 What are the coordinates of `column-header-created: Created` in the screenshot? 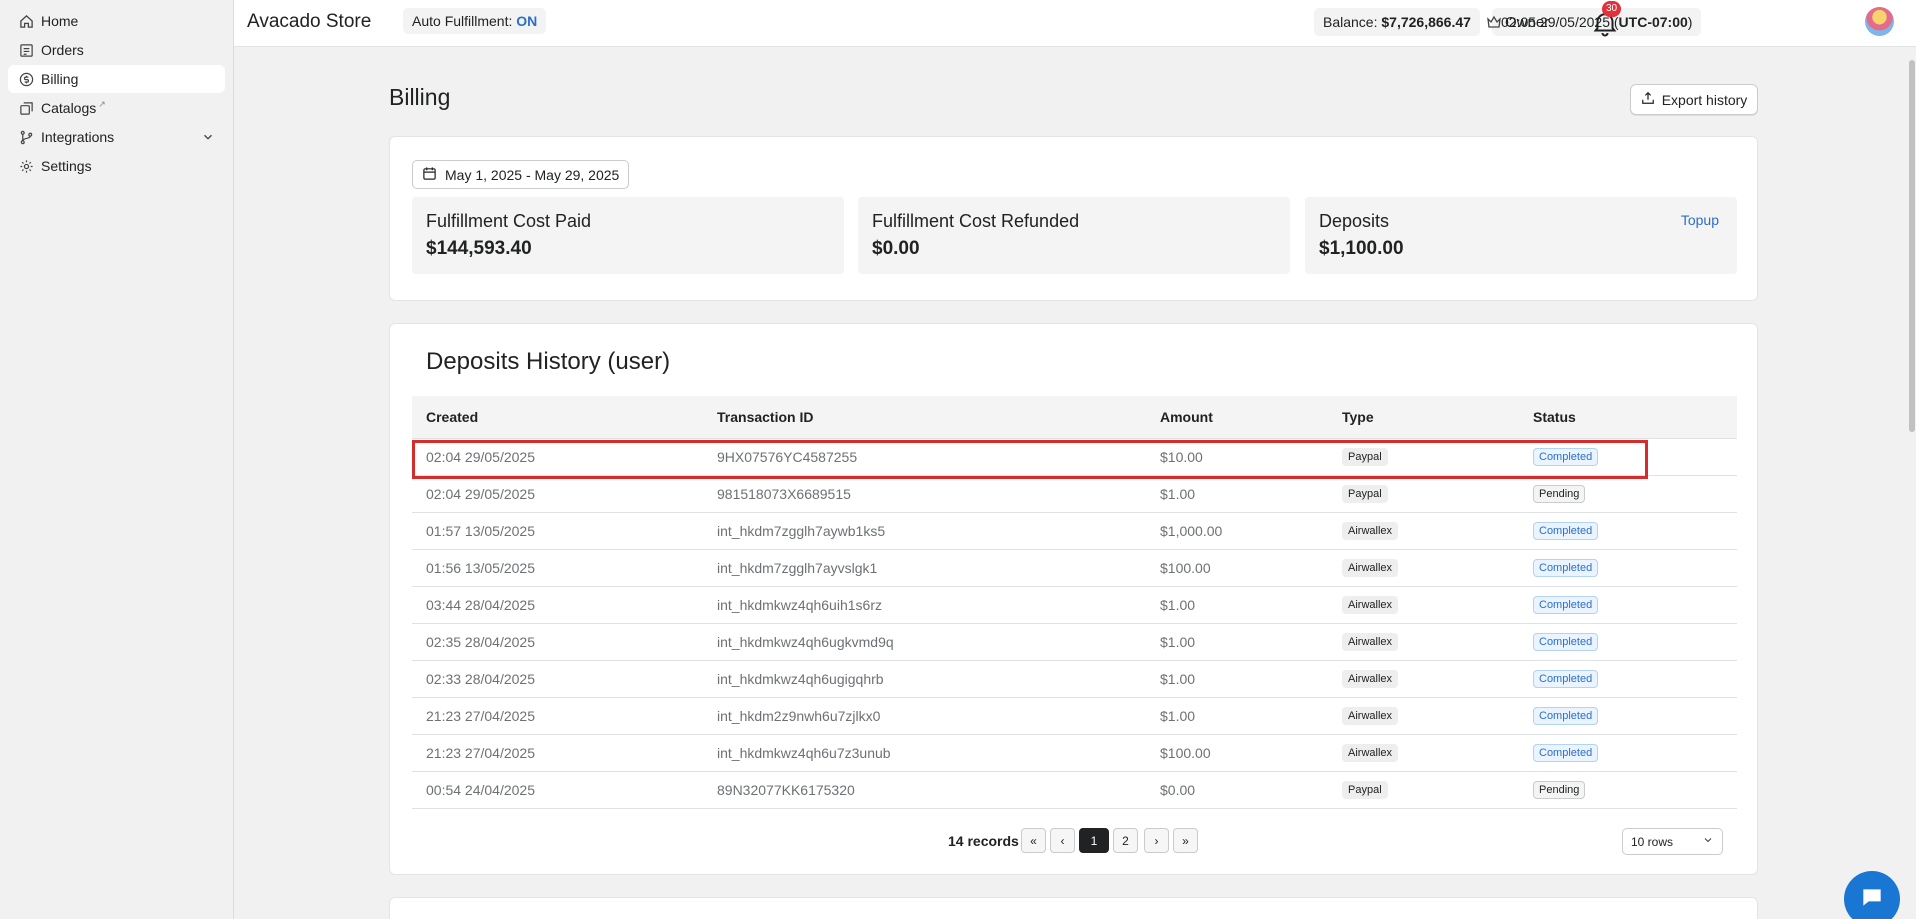 It's located at (452, 417).